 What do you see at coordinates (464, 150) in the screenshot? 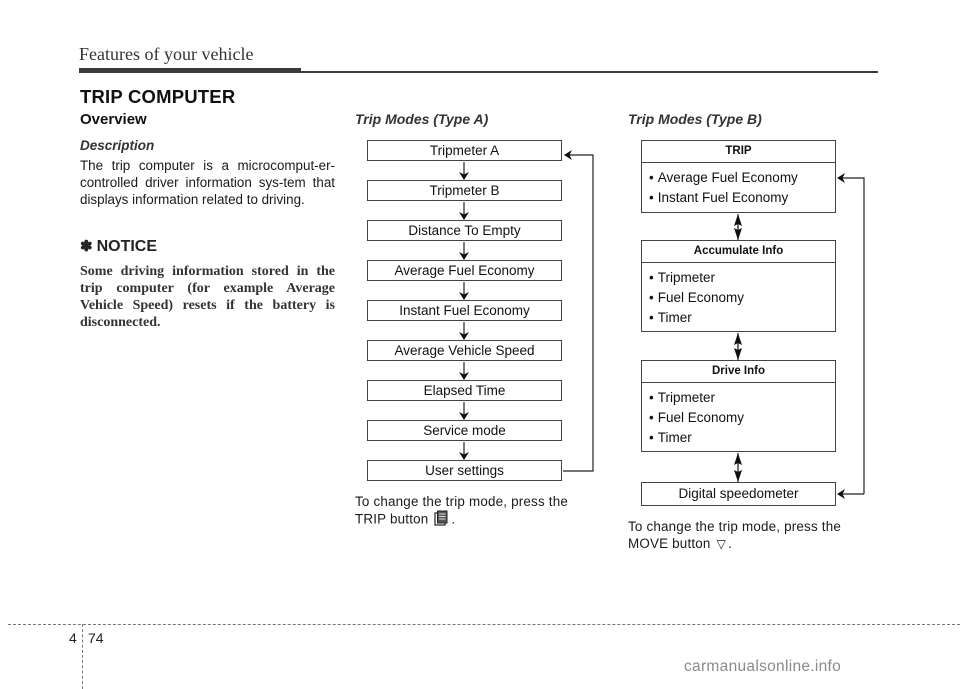
I see `type-a-mode-box: Tripmeter A` at bounding box center [464, 150].